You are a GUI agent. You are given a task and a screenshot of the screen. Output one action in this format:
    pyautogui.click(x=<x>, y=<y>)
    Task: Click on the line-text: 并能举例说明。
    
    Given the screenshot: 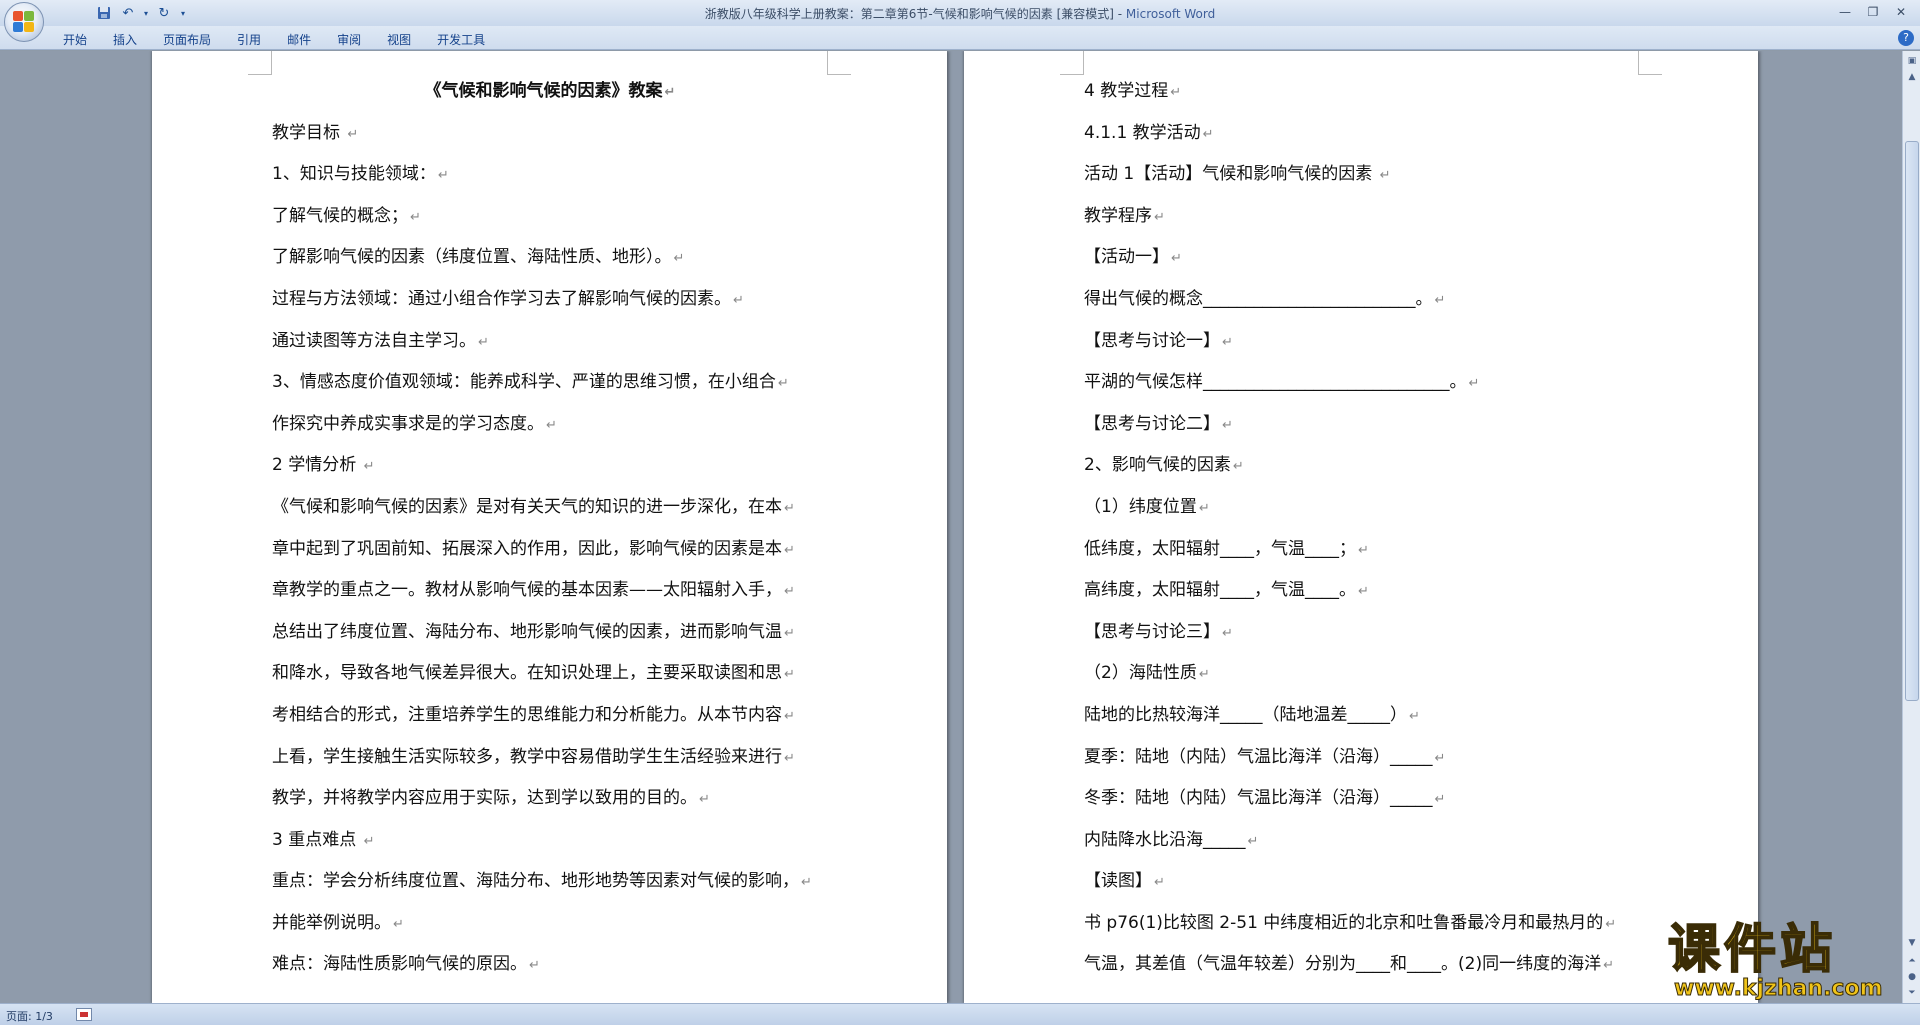 What is the action you would take?
    pyautogui.click(x=331, y=922)
    